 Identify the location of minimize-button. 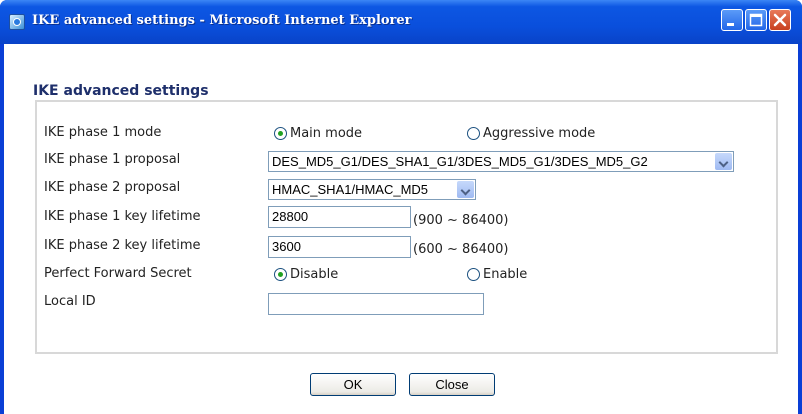
(732, 20).